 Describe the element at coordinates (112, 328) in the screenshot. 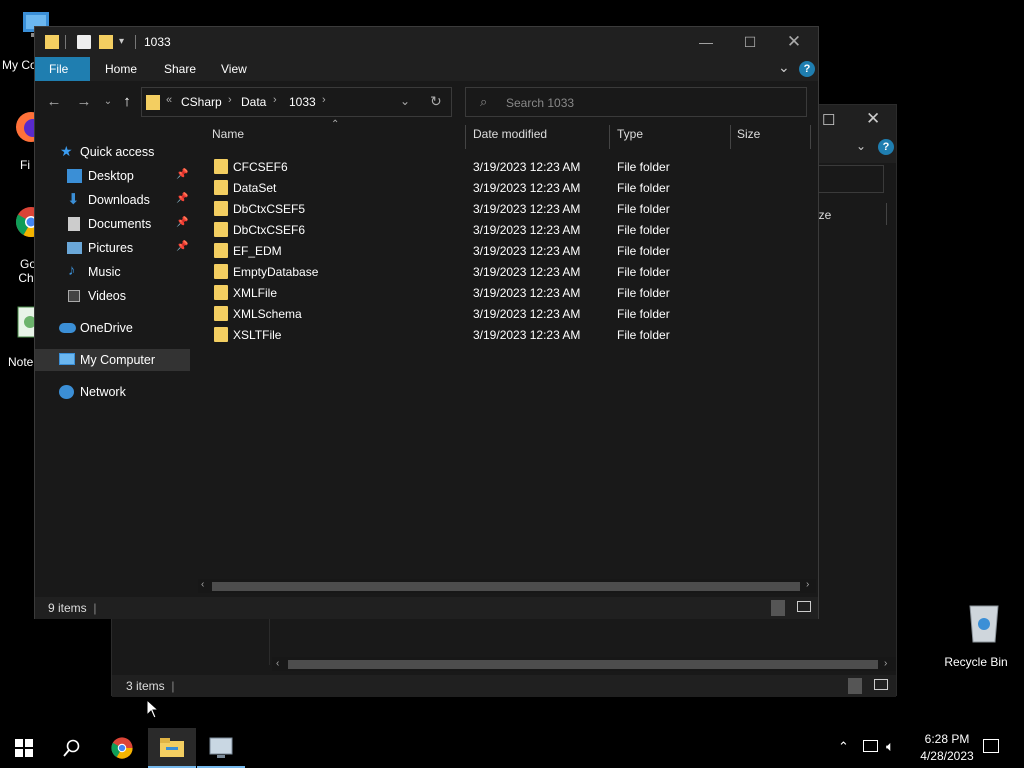

I see `sidebar-item-onedrive: OneDrive` at that location.